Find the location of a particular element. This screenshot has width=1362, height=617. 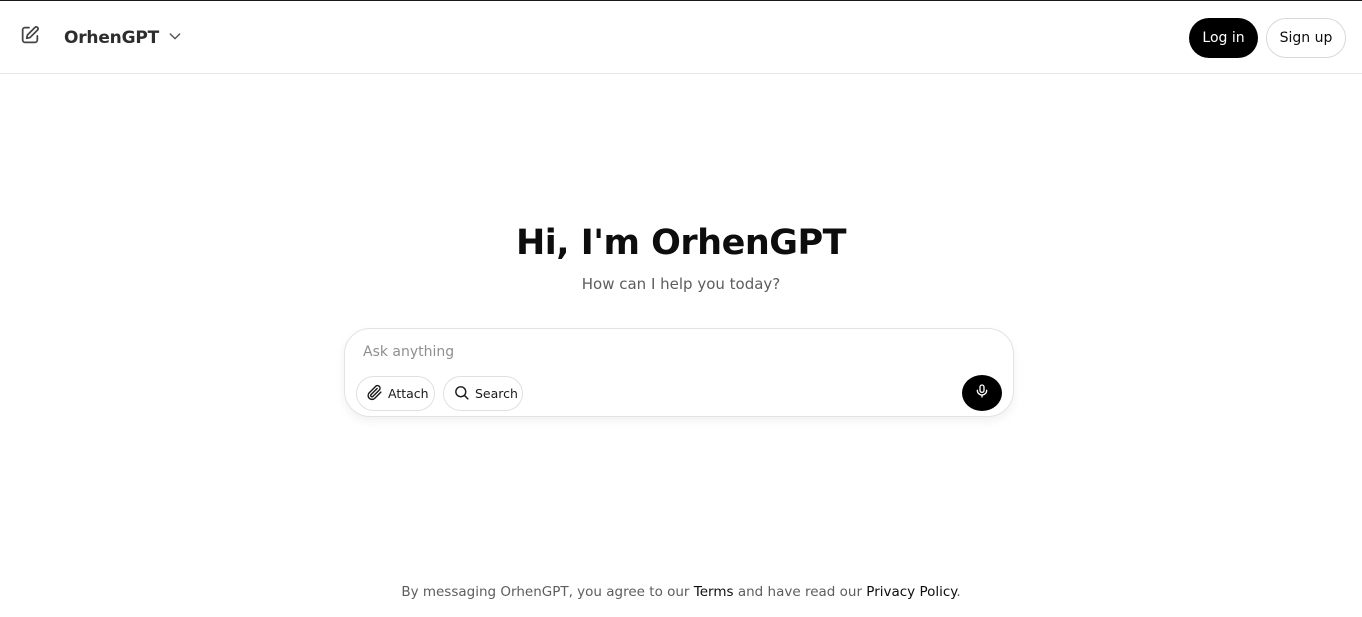

pencil-square-icon is located at coordinates (30, 37).